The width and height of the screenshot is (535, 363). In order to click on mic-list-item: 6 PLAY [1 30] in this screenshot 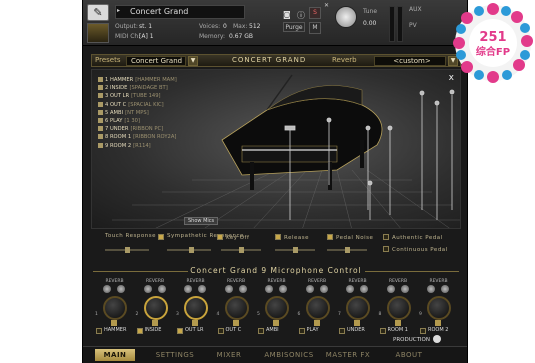, I will do `click(137, 121)`.